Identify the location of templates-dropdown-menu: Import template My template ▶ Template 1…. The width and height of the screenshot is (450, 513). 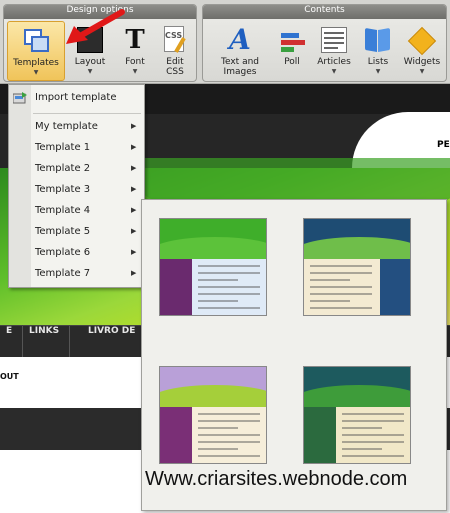
(76, 186).